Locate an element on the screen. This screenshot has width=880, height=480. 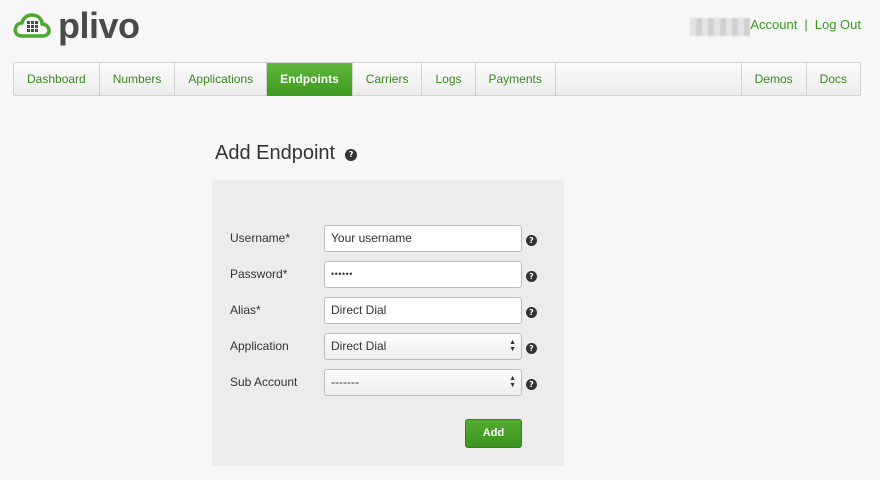
alias-row: Alias* Direct Dial ? is located at coordinates (388, 311).